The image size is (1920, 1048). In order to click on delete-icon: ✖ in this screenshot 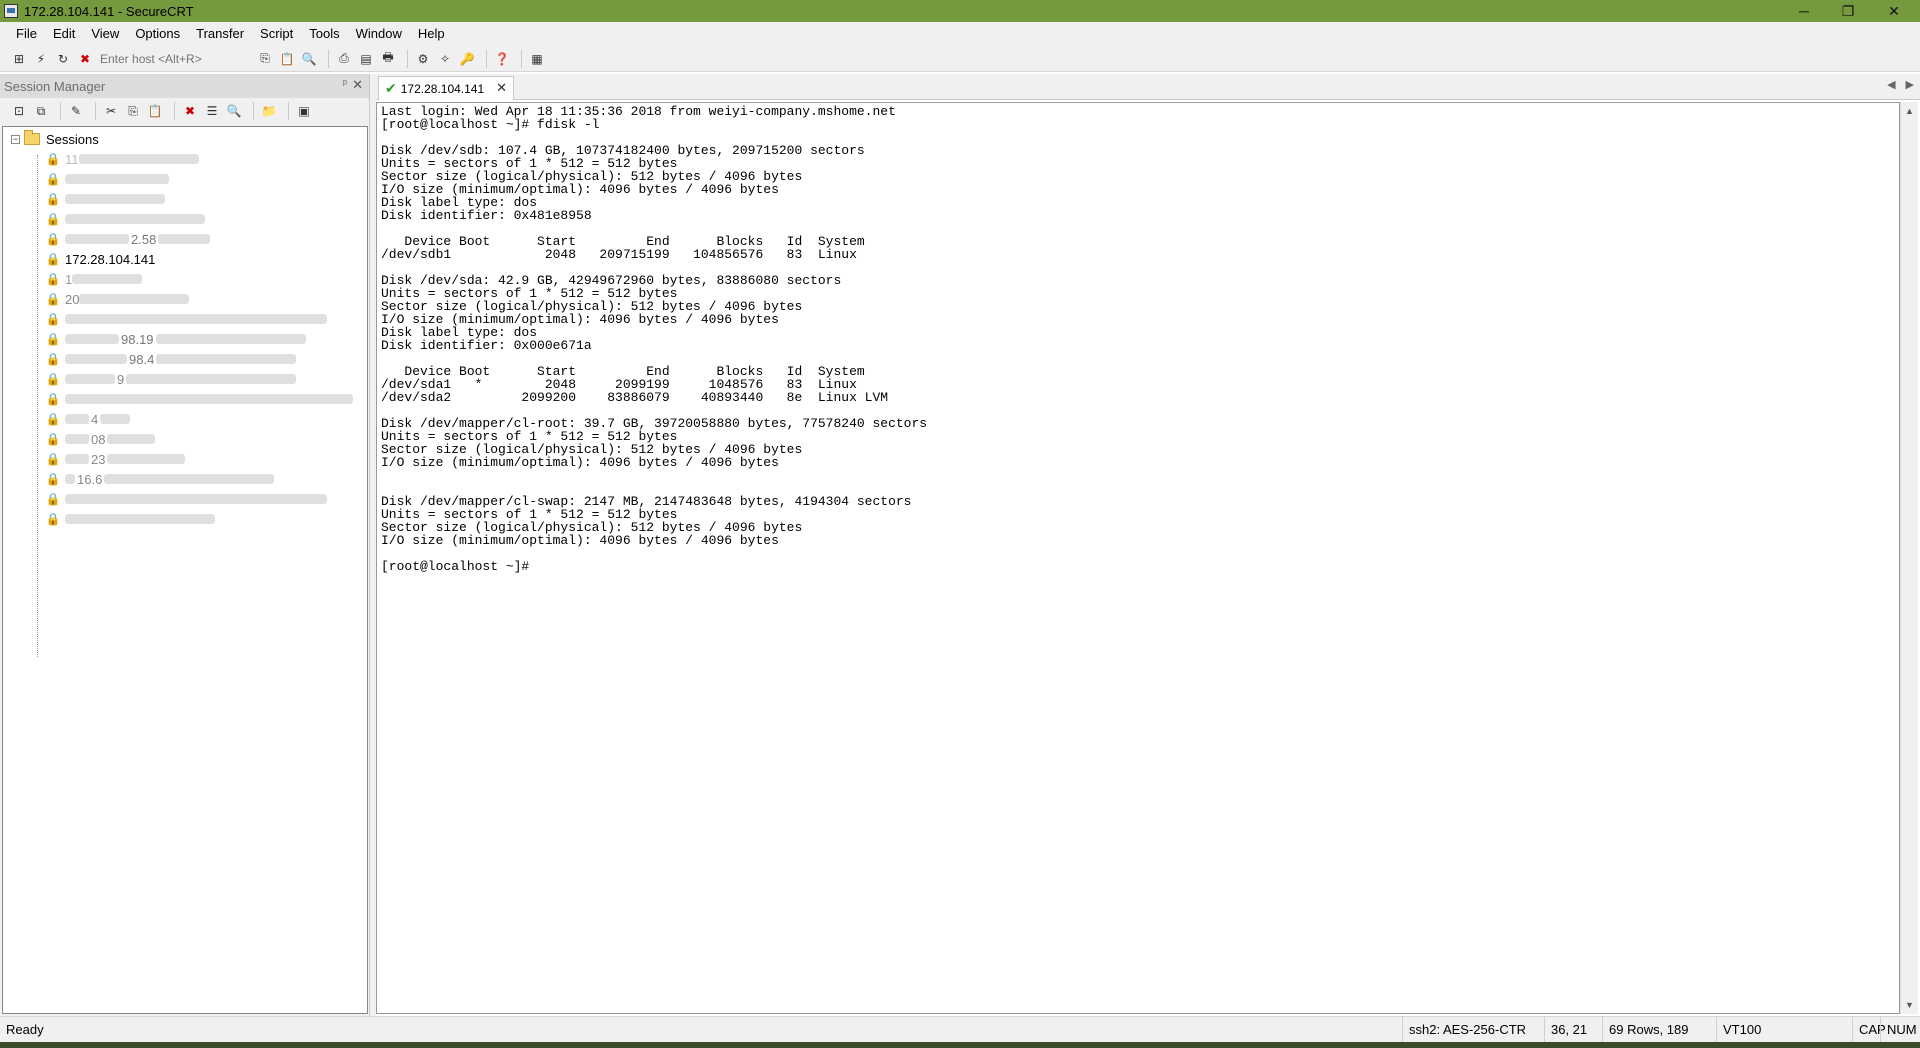, I will do `click(190, 111)`.